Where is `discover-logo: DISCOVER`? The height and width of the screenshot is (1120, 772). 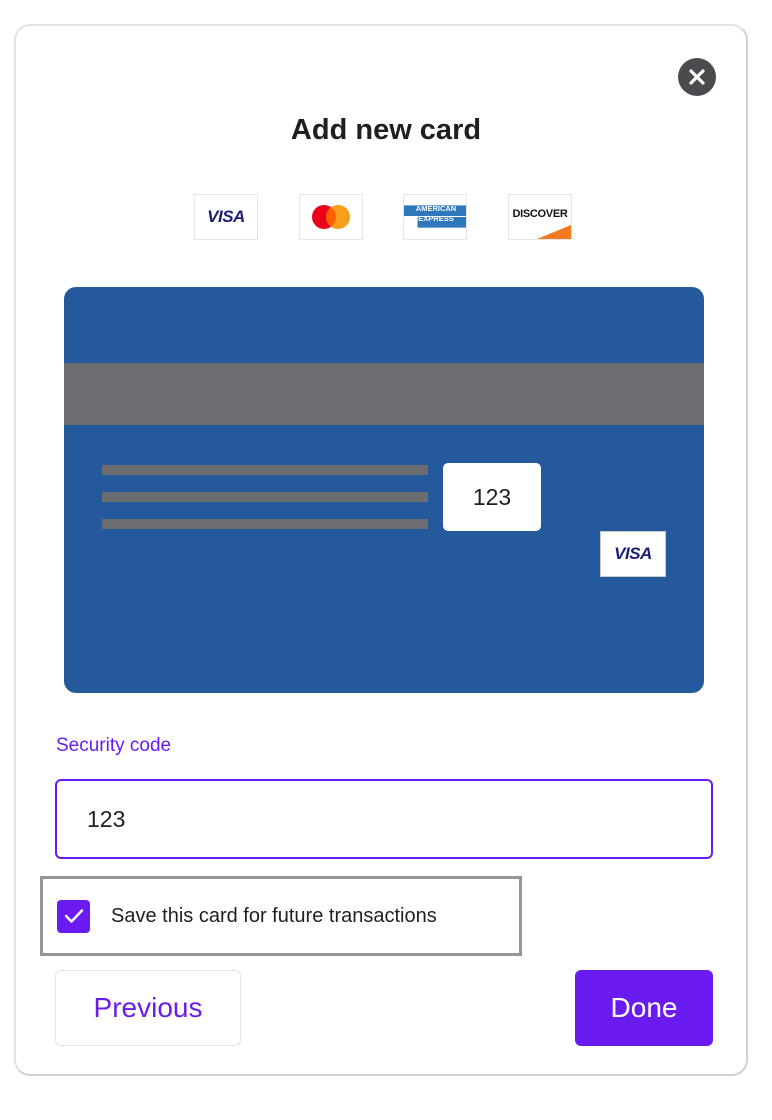
discover-logo: DISCOVER is located at coordinates (540, 217).